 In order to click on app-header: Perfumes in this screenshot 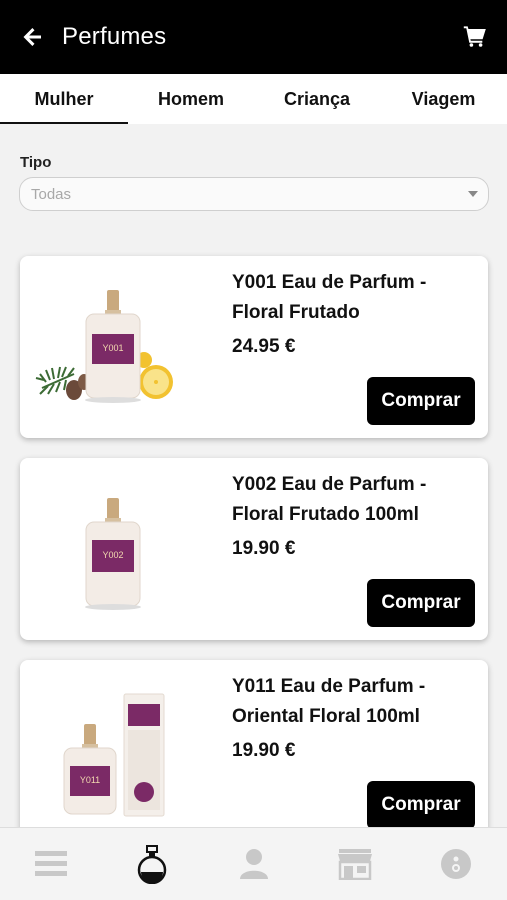, I will do `click(253, 37)`.